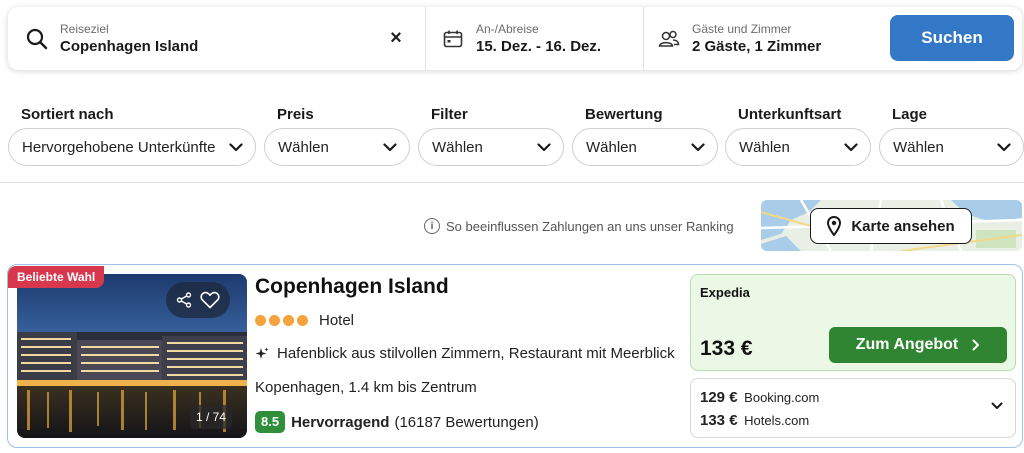 The image size is (1024, 453). I want to click on info-icon: i, so click(432, 226).